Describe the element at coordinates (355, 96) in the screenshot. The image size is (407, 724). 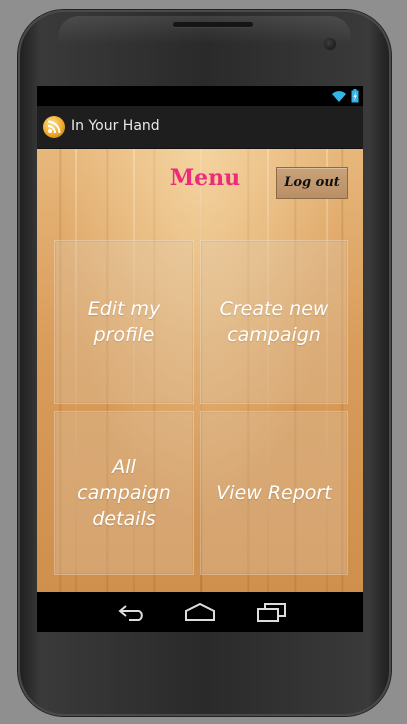
I see `battery-icon` at that location.